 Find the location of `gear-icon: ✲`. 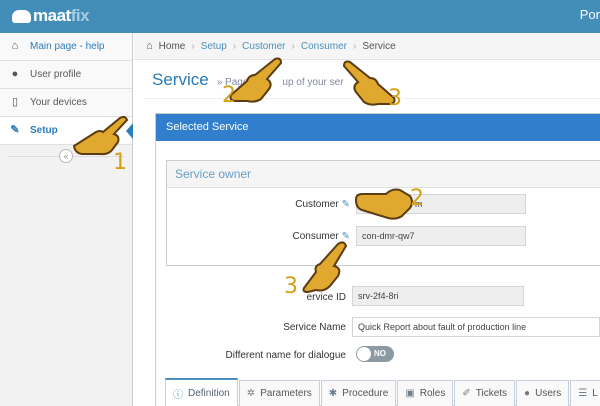

gear-icon: ✲ is located at coordinates (251, 393).